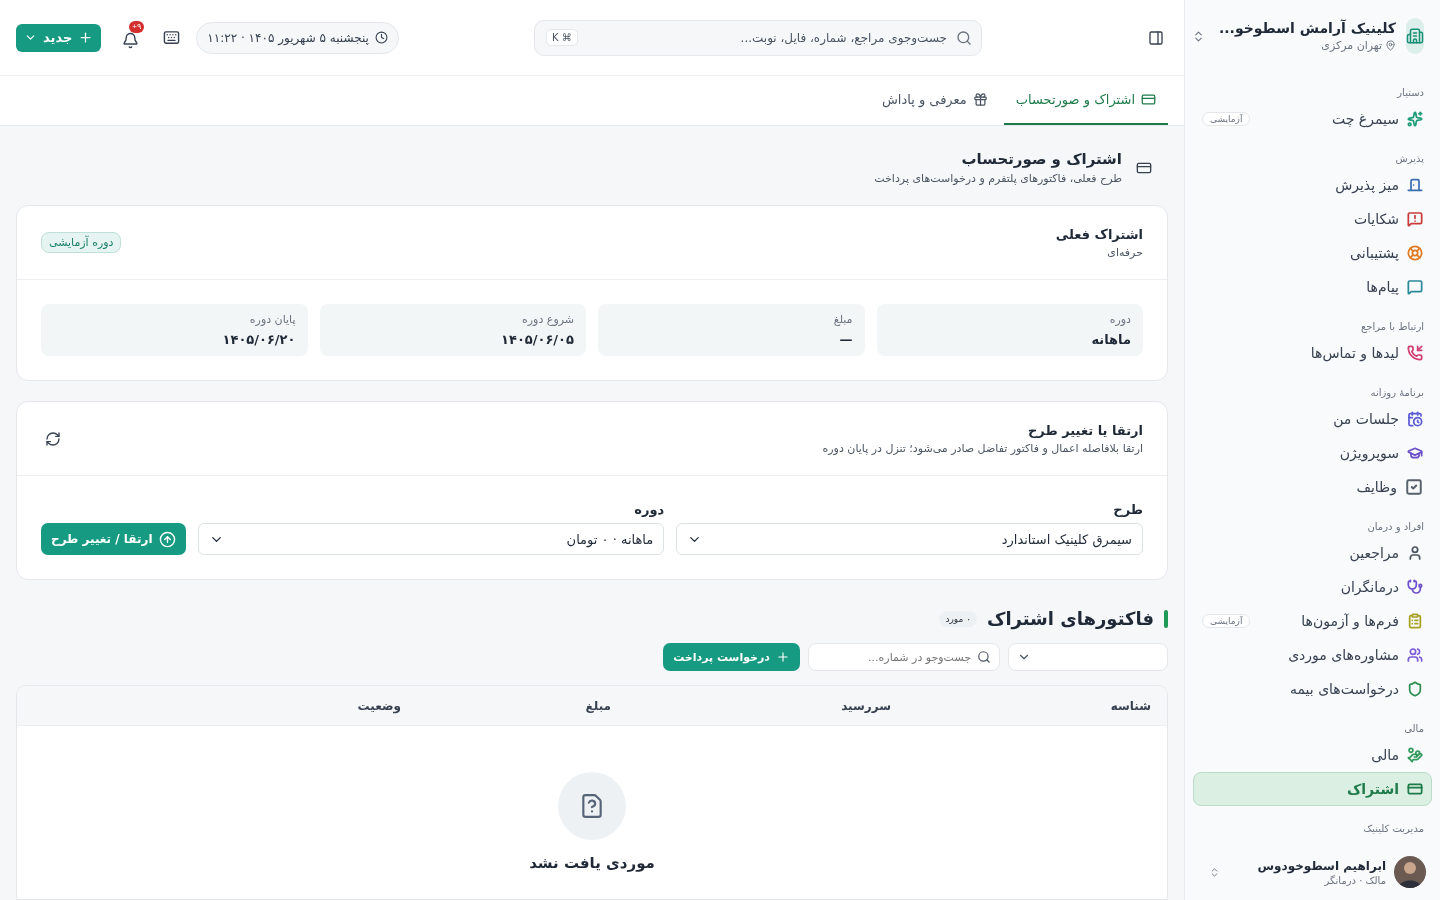 The height and width of the screenshot is (900, 1440). What do you see at coordinates (1312, 353) in the screenshot?
I see `sidebar-item: لیدها و تماس‌ها` at bounding box center [1312, 353].